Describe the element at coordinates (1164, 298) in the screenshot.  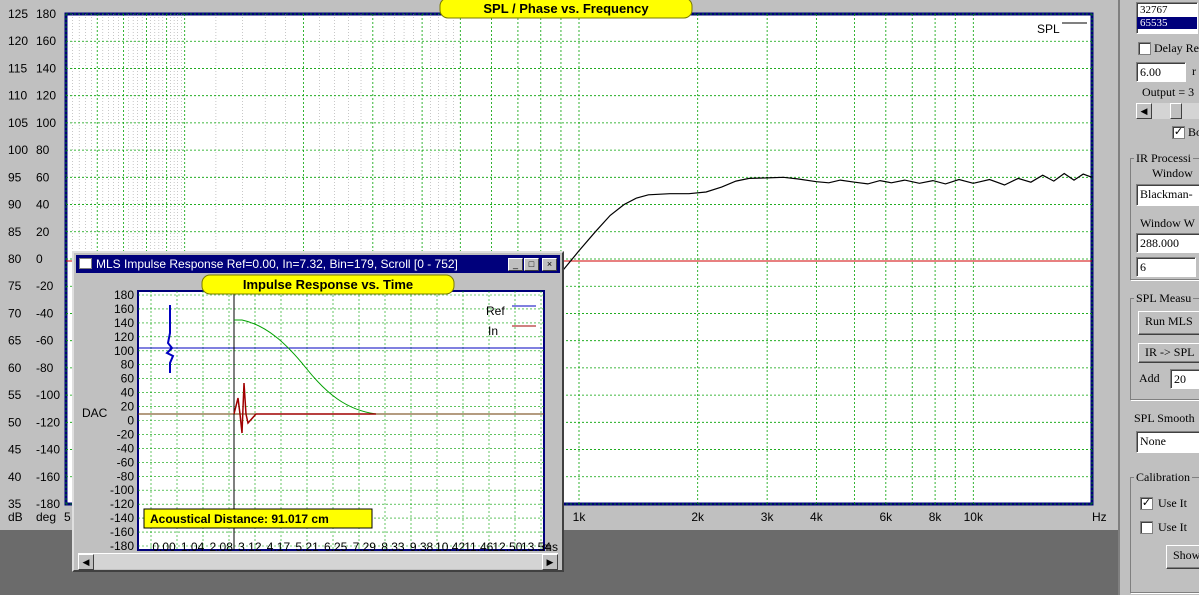
I see `spl-measure-label: SPL Measu` at that location.